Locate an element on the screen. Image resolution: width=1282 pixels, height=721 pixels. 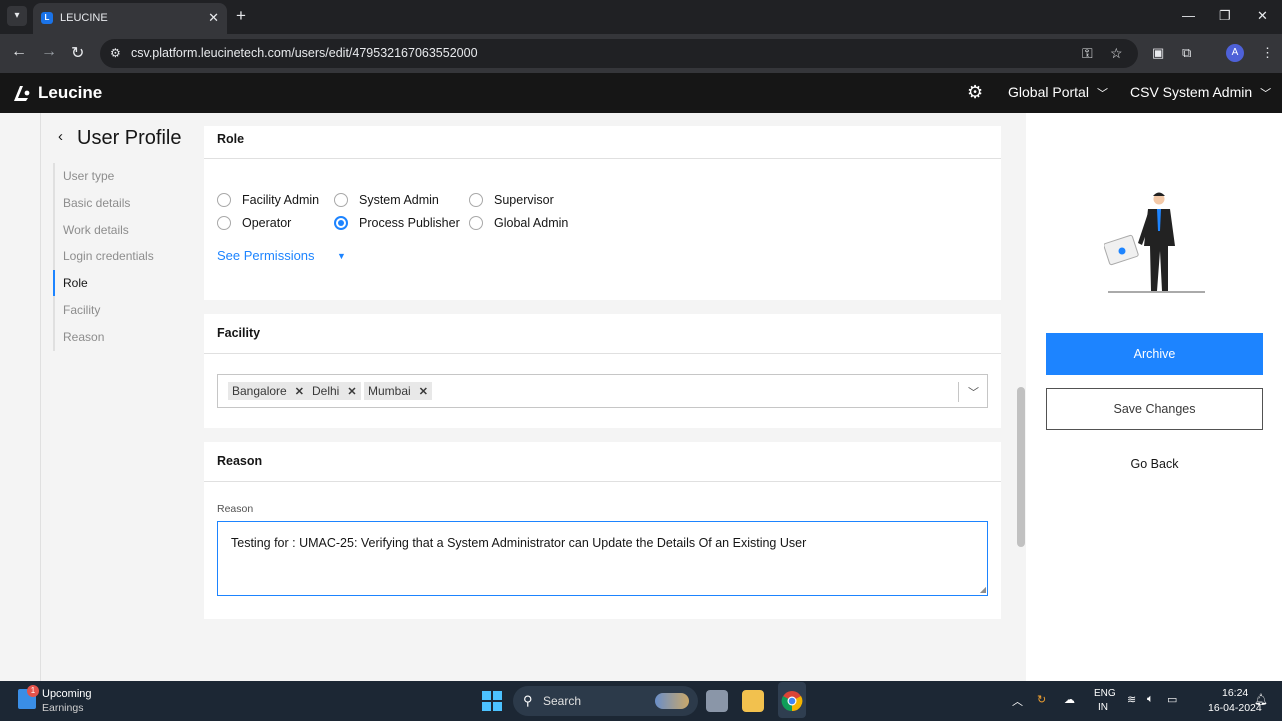
radio-label: Facility Admin is located at coordinates (281, 200).